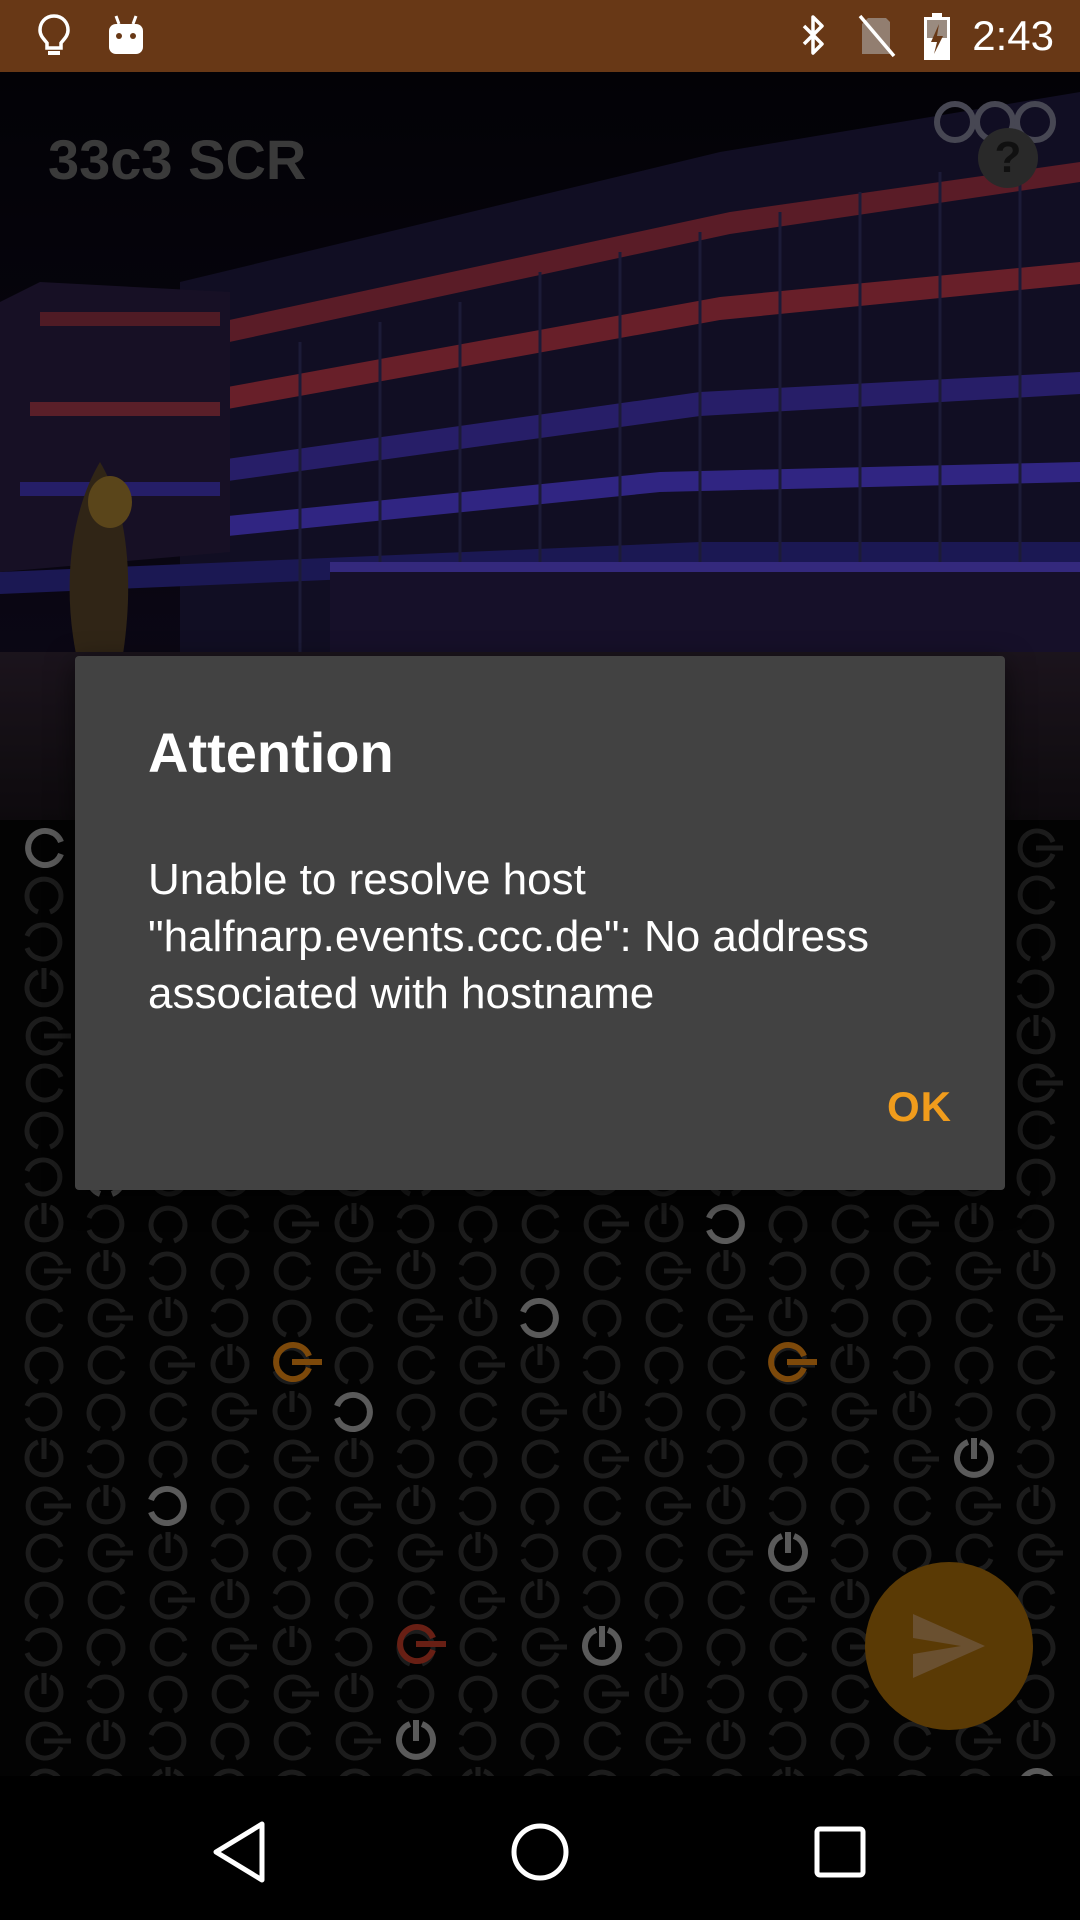 This screenshot has height=1920, width=1080. I want to click on send-button, so click(949, 1646).